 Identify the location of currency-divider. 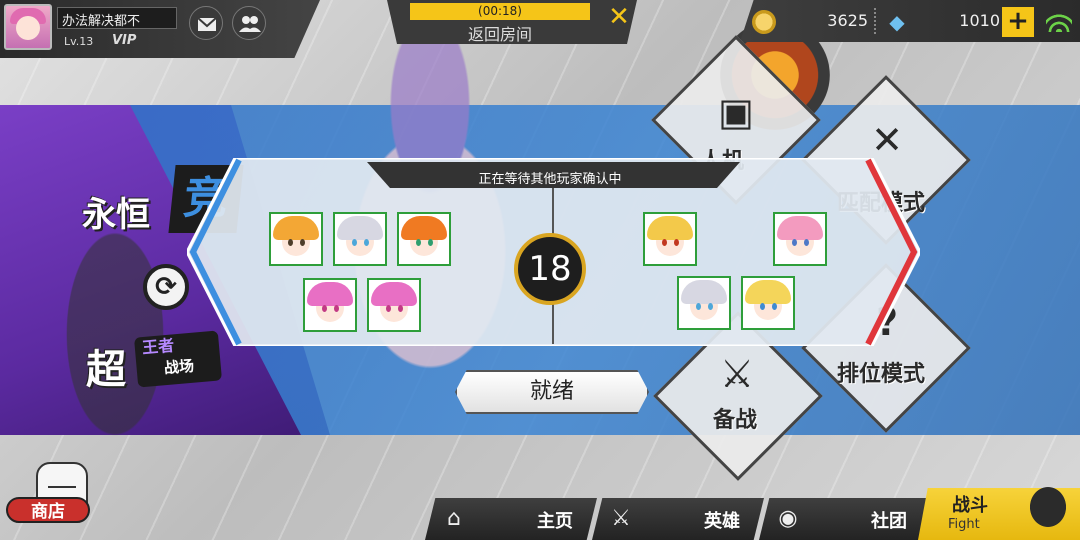
(875, 21).